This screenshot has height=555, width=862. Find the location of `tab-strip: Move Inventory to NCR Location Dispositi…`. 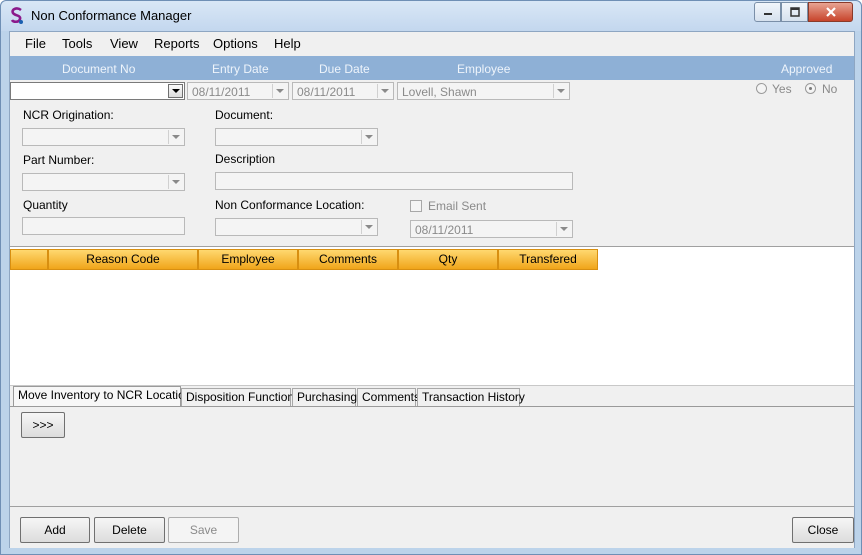

tab-strip: Move Inventory to NCR Location Dispositi… is located at coordinates (432, 396).